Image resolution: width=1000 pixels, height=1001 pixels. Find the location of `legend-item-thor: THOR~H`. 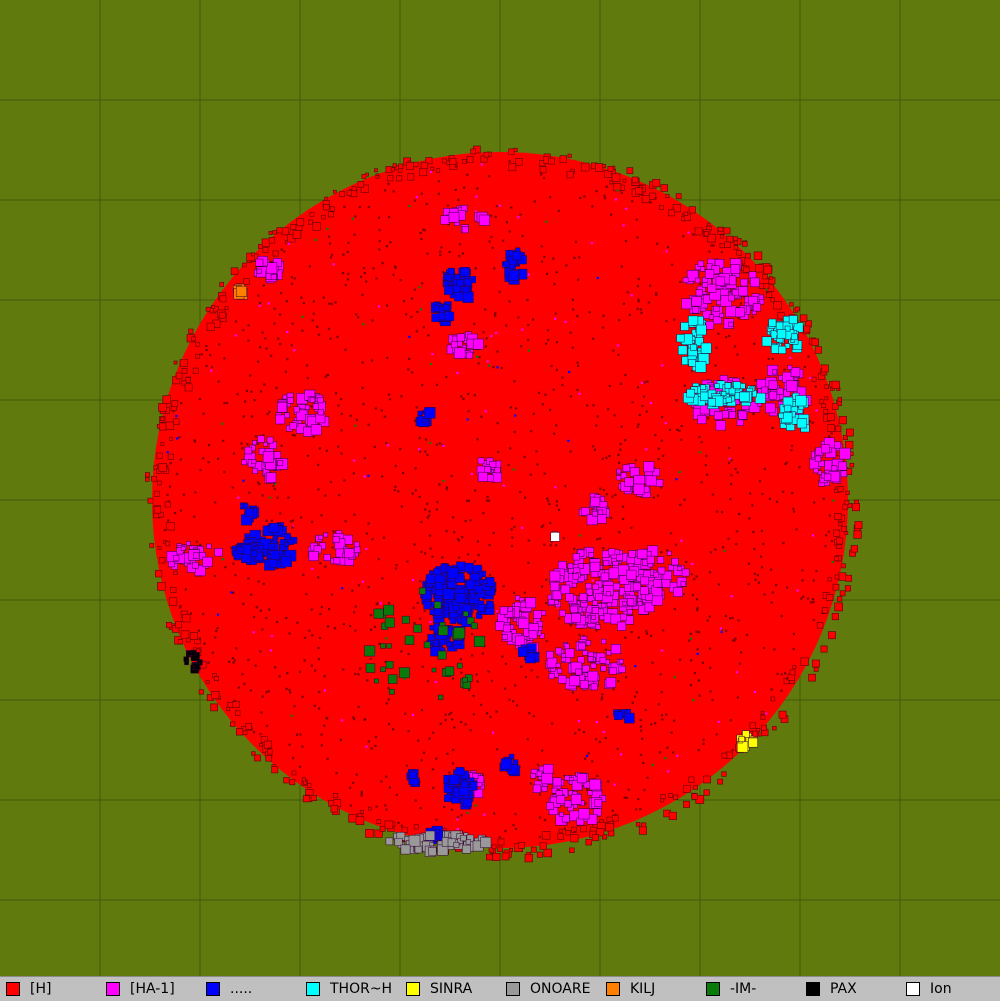

legend-item-thor: THOR~H is located at coordinates (349, 989).